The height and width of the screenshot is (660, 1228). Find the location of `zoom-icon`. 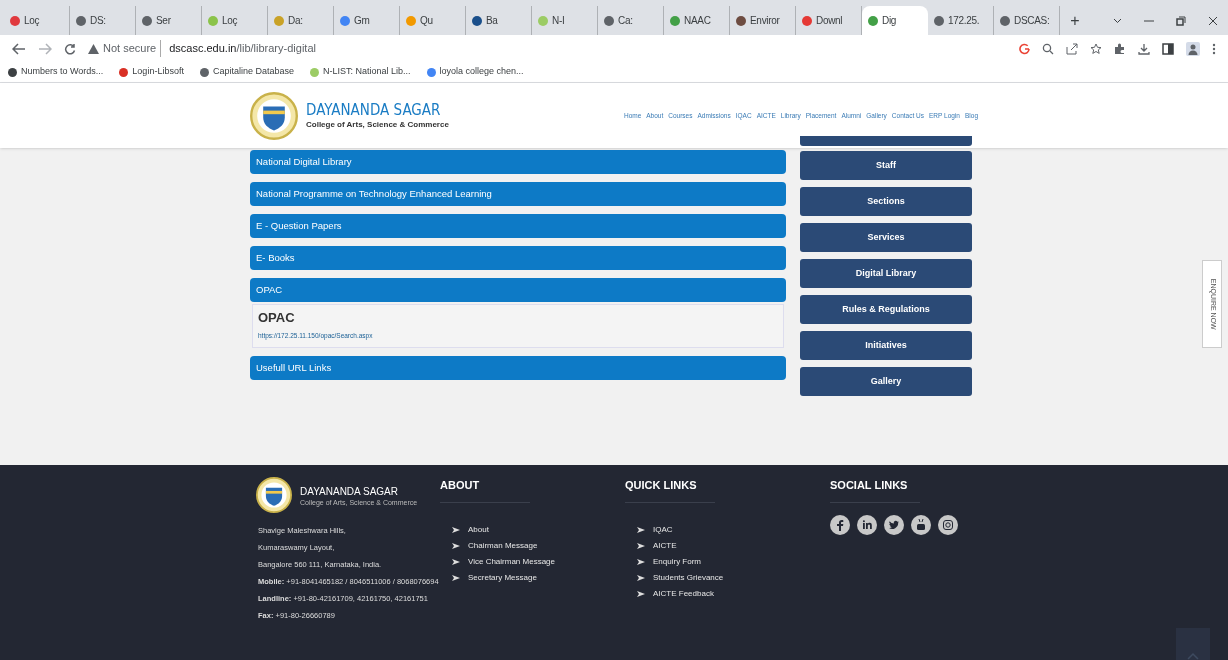

zoom-icon is located at coordinates (1048, 48).